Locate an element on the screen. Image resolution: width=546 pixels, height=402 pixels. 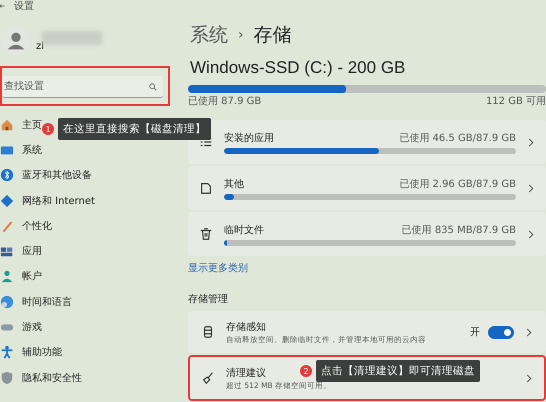
person-icon is located at coordinates (7, 276).